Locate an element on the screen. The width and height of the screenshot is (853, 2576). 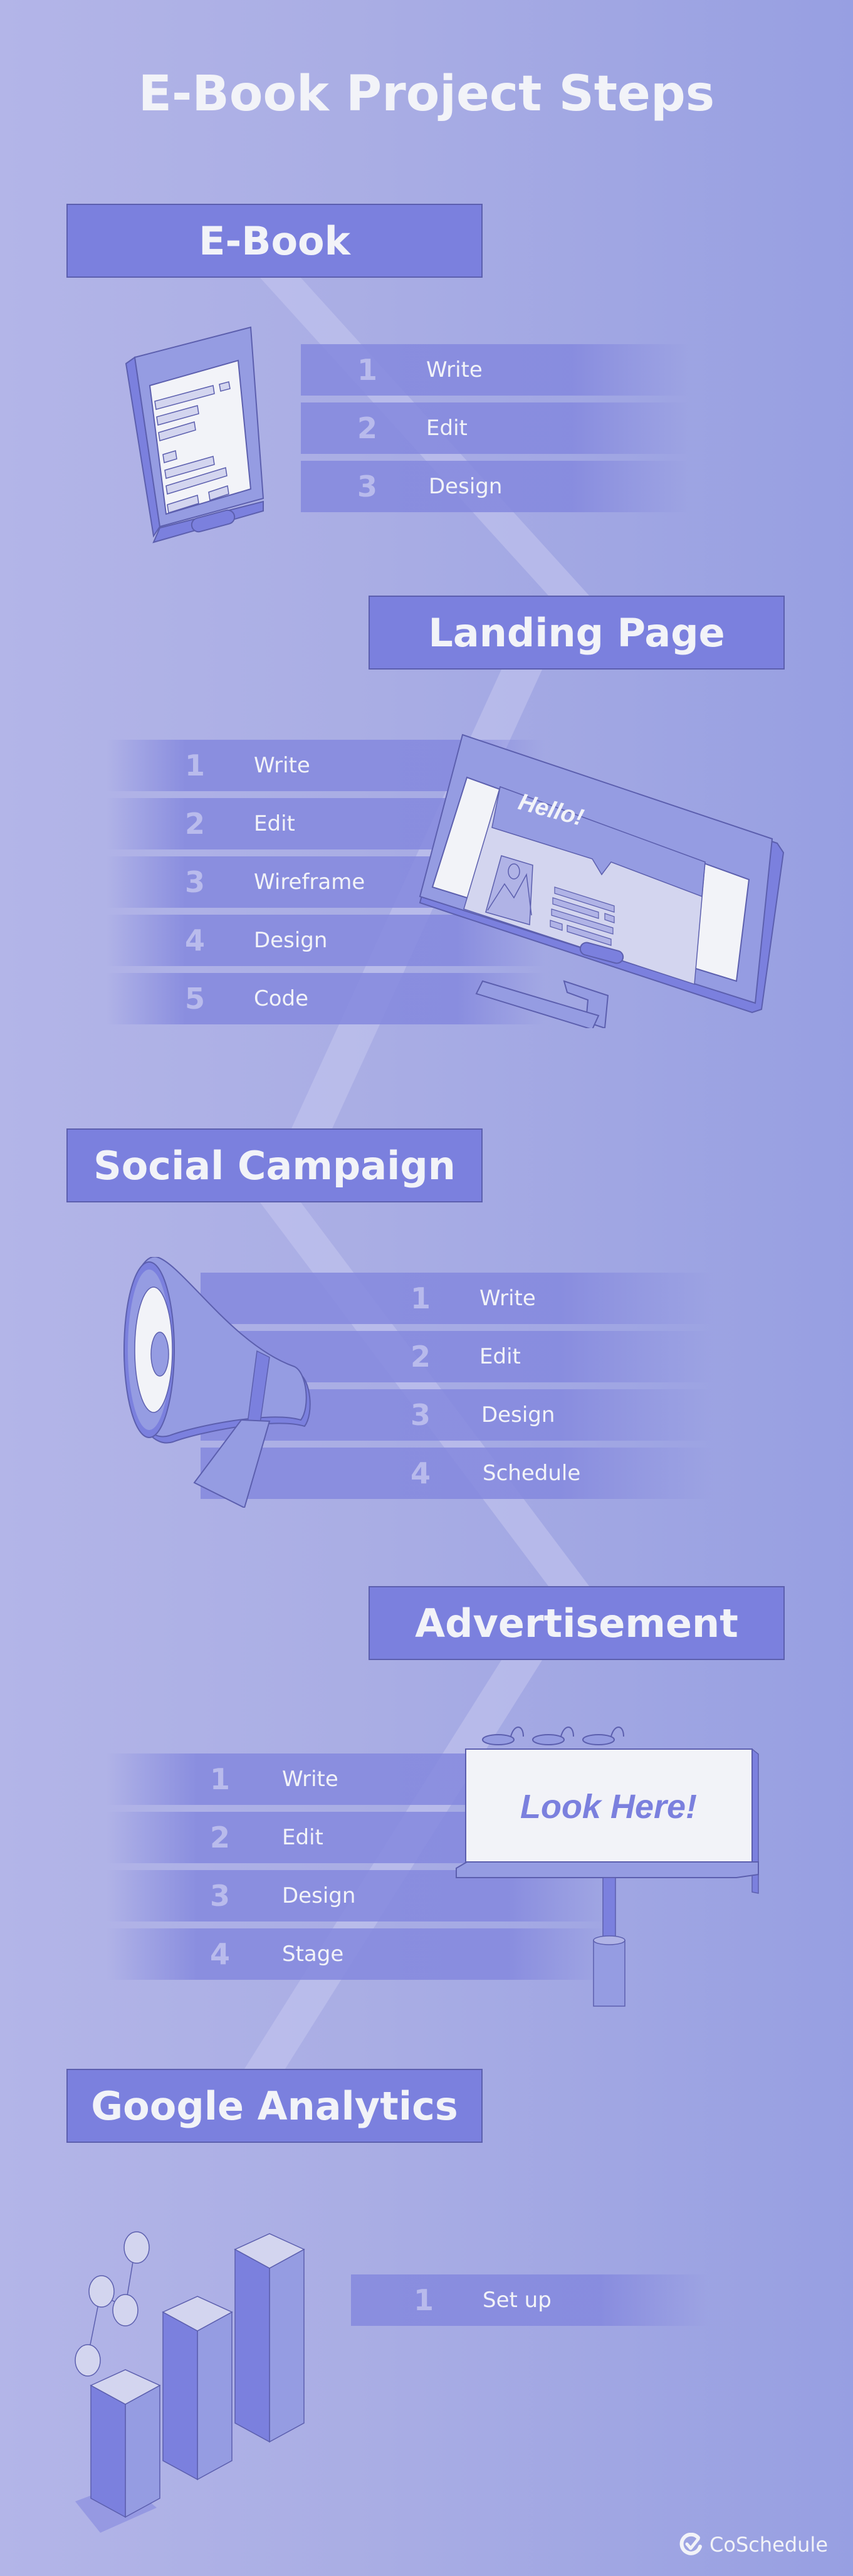
billboard-icon: Look Here! is located at coordinates (607, 1867).